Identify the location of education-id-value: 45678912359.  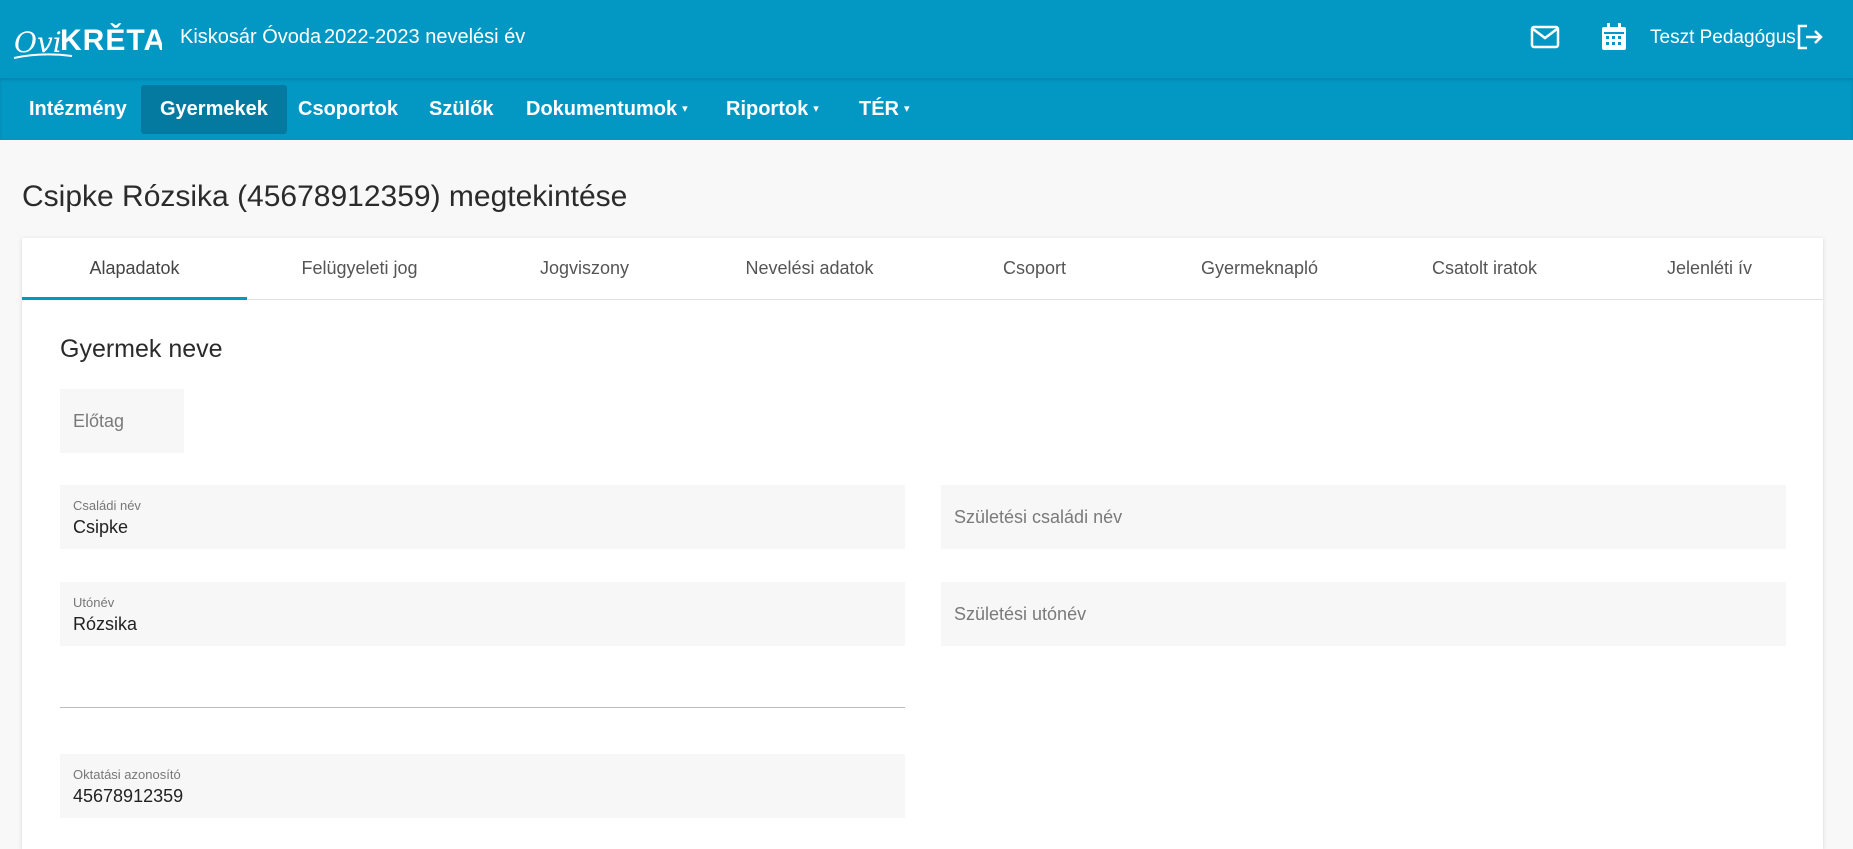
(128, 796).